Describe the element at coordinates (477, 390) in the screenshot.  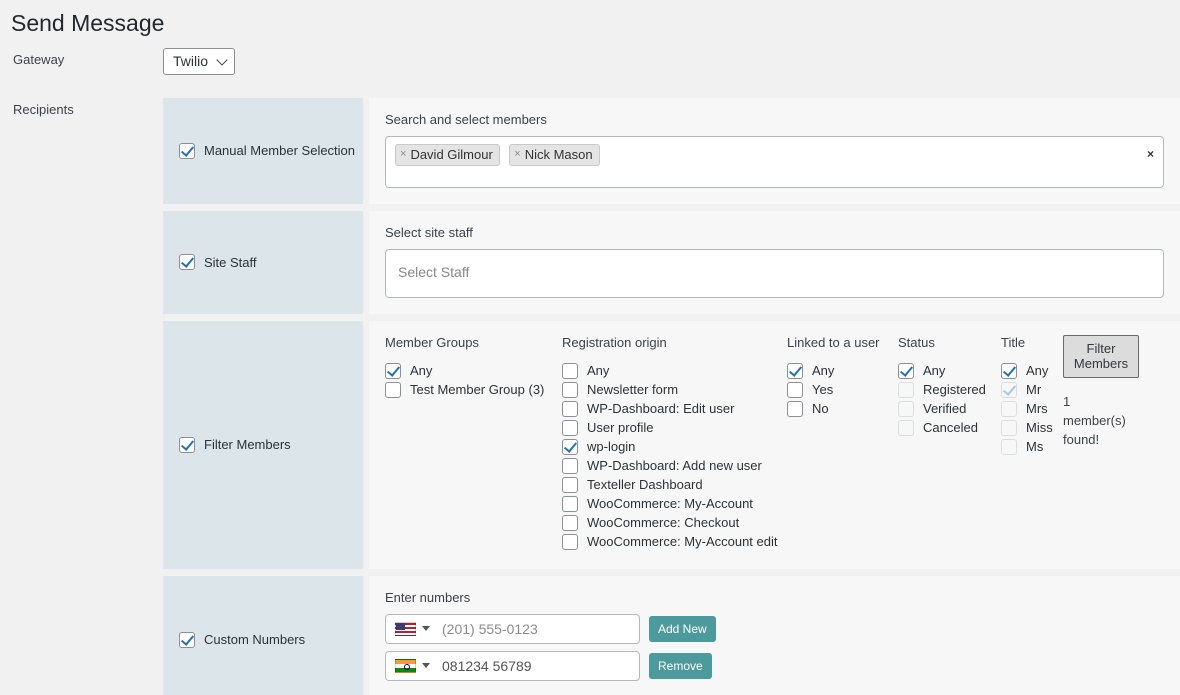
I see `member-groups-option-label: Test Member Group (3)` at that location.